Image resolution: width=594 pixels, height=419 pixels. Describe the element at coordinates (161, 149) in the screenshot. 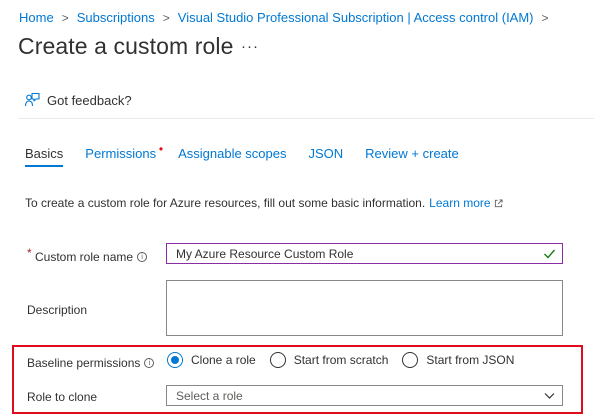

I see `required-indicator: •` at that location.